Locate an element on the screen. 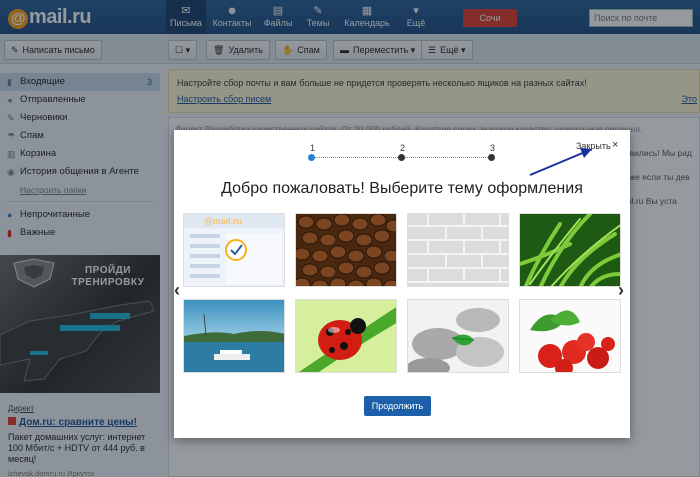  ladybug-image is located at coordinates (346, 336).